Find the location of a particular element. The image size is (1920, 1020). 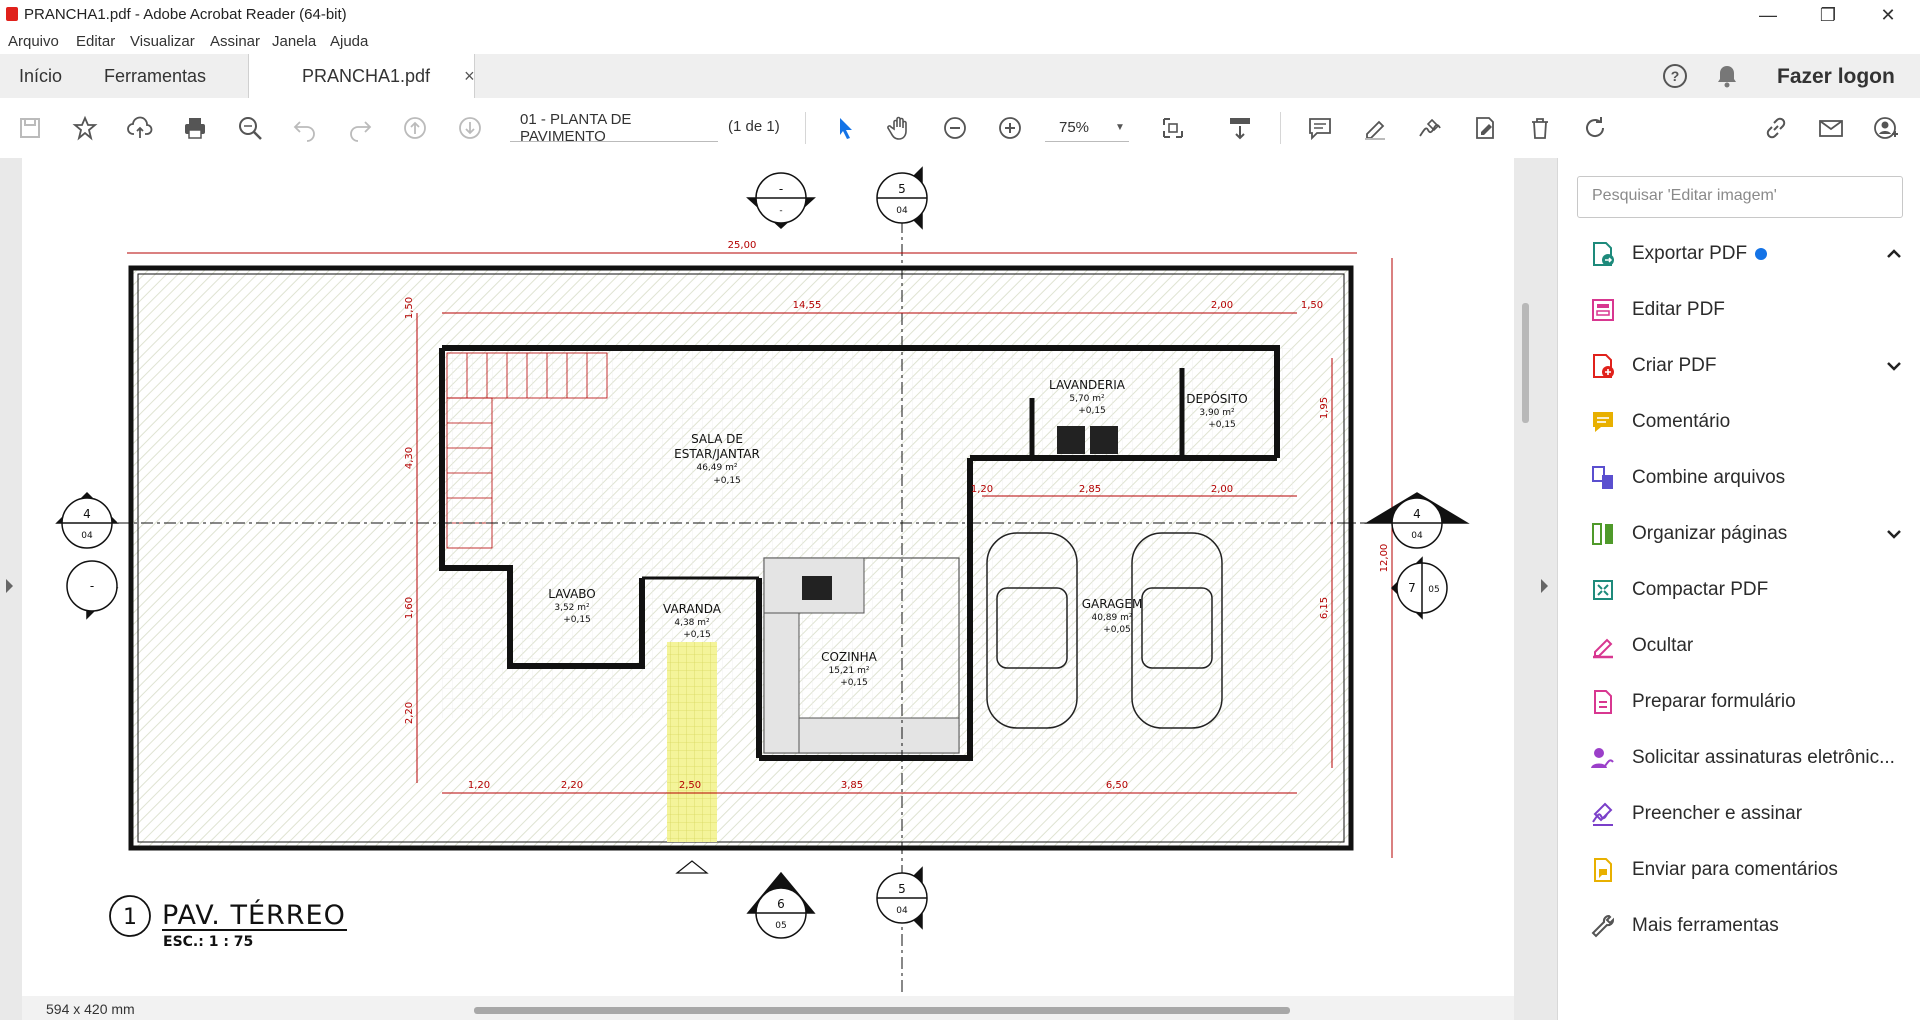

toolbar-divider is located at coordinates (1280, 128).